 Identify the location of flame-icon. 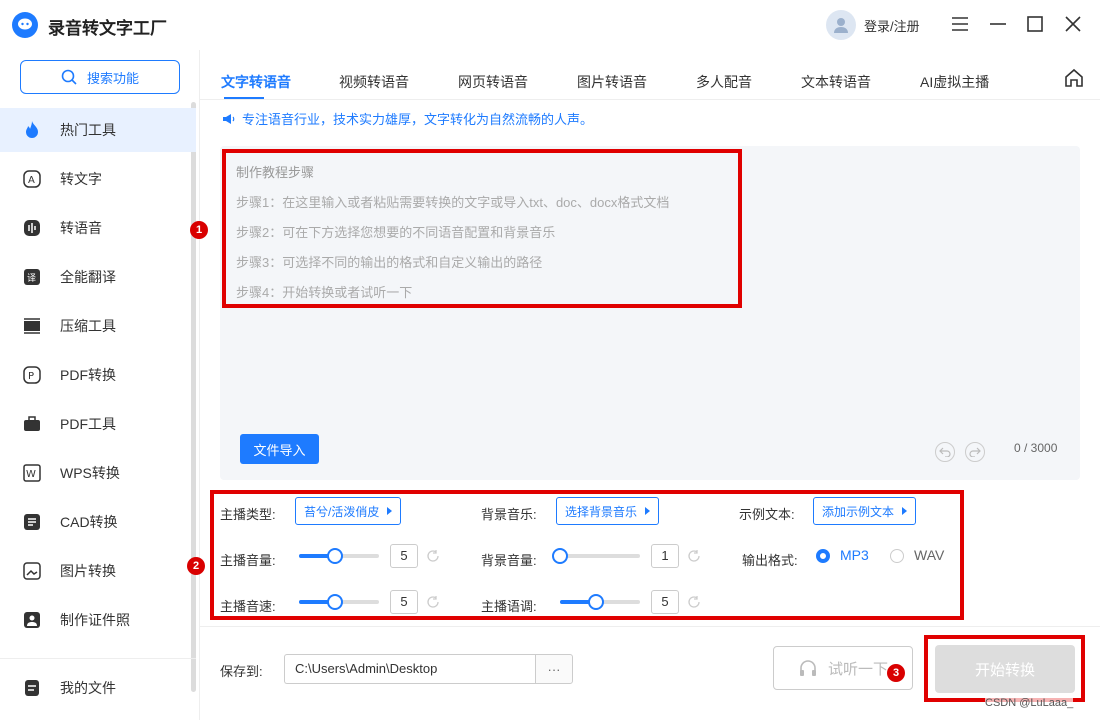
(32, 130).